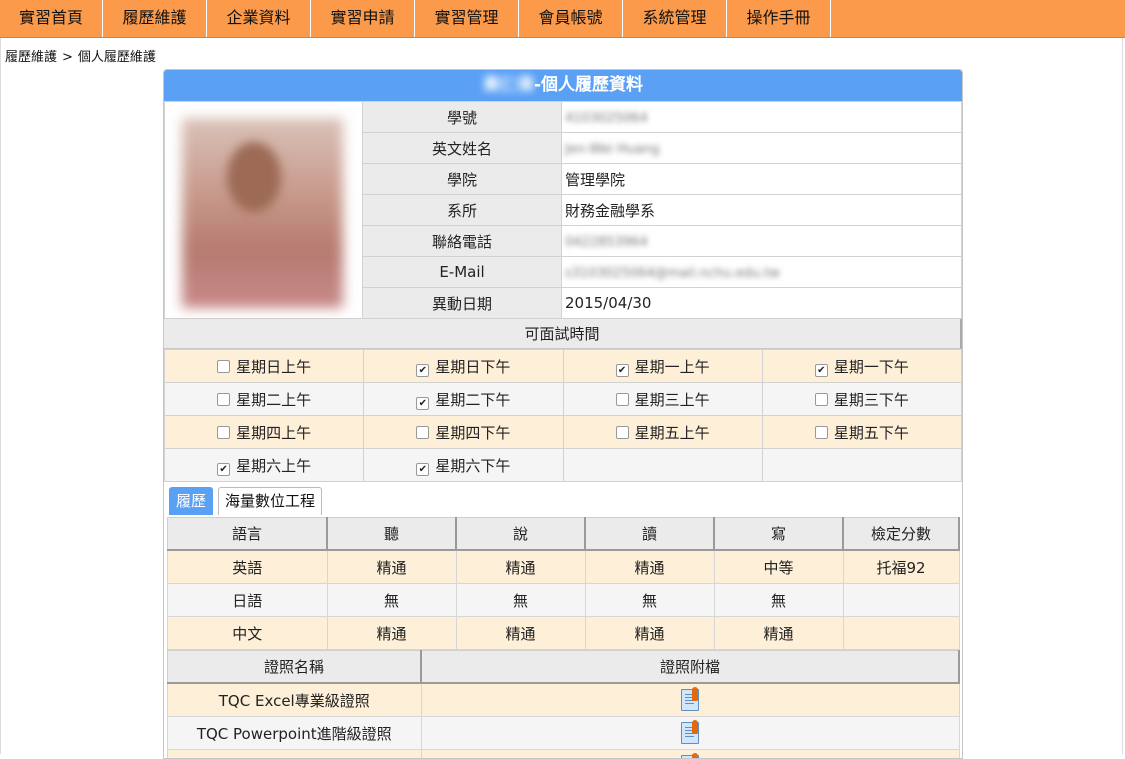  What do you see at coordinates (467, 18) in the screenshot?
I see `nav-manage: 實習管理` at bounding box center [467, 18].